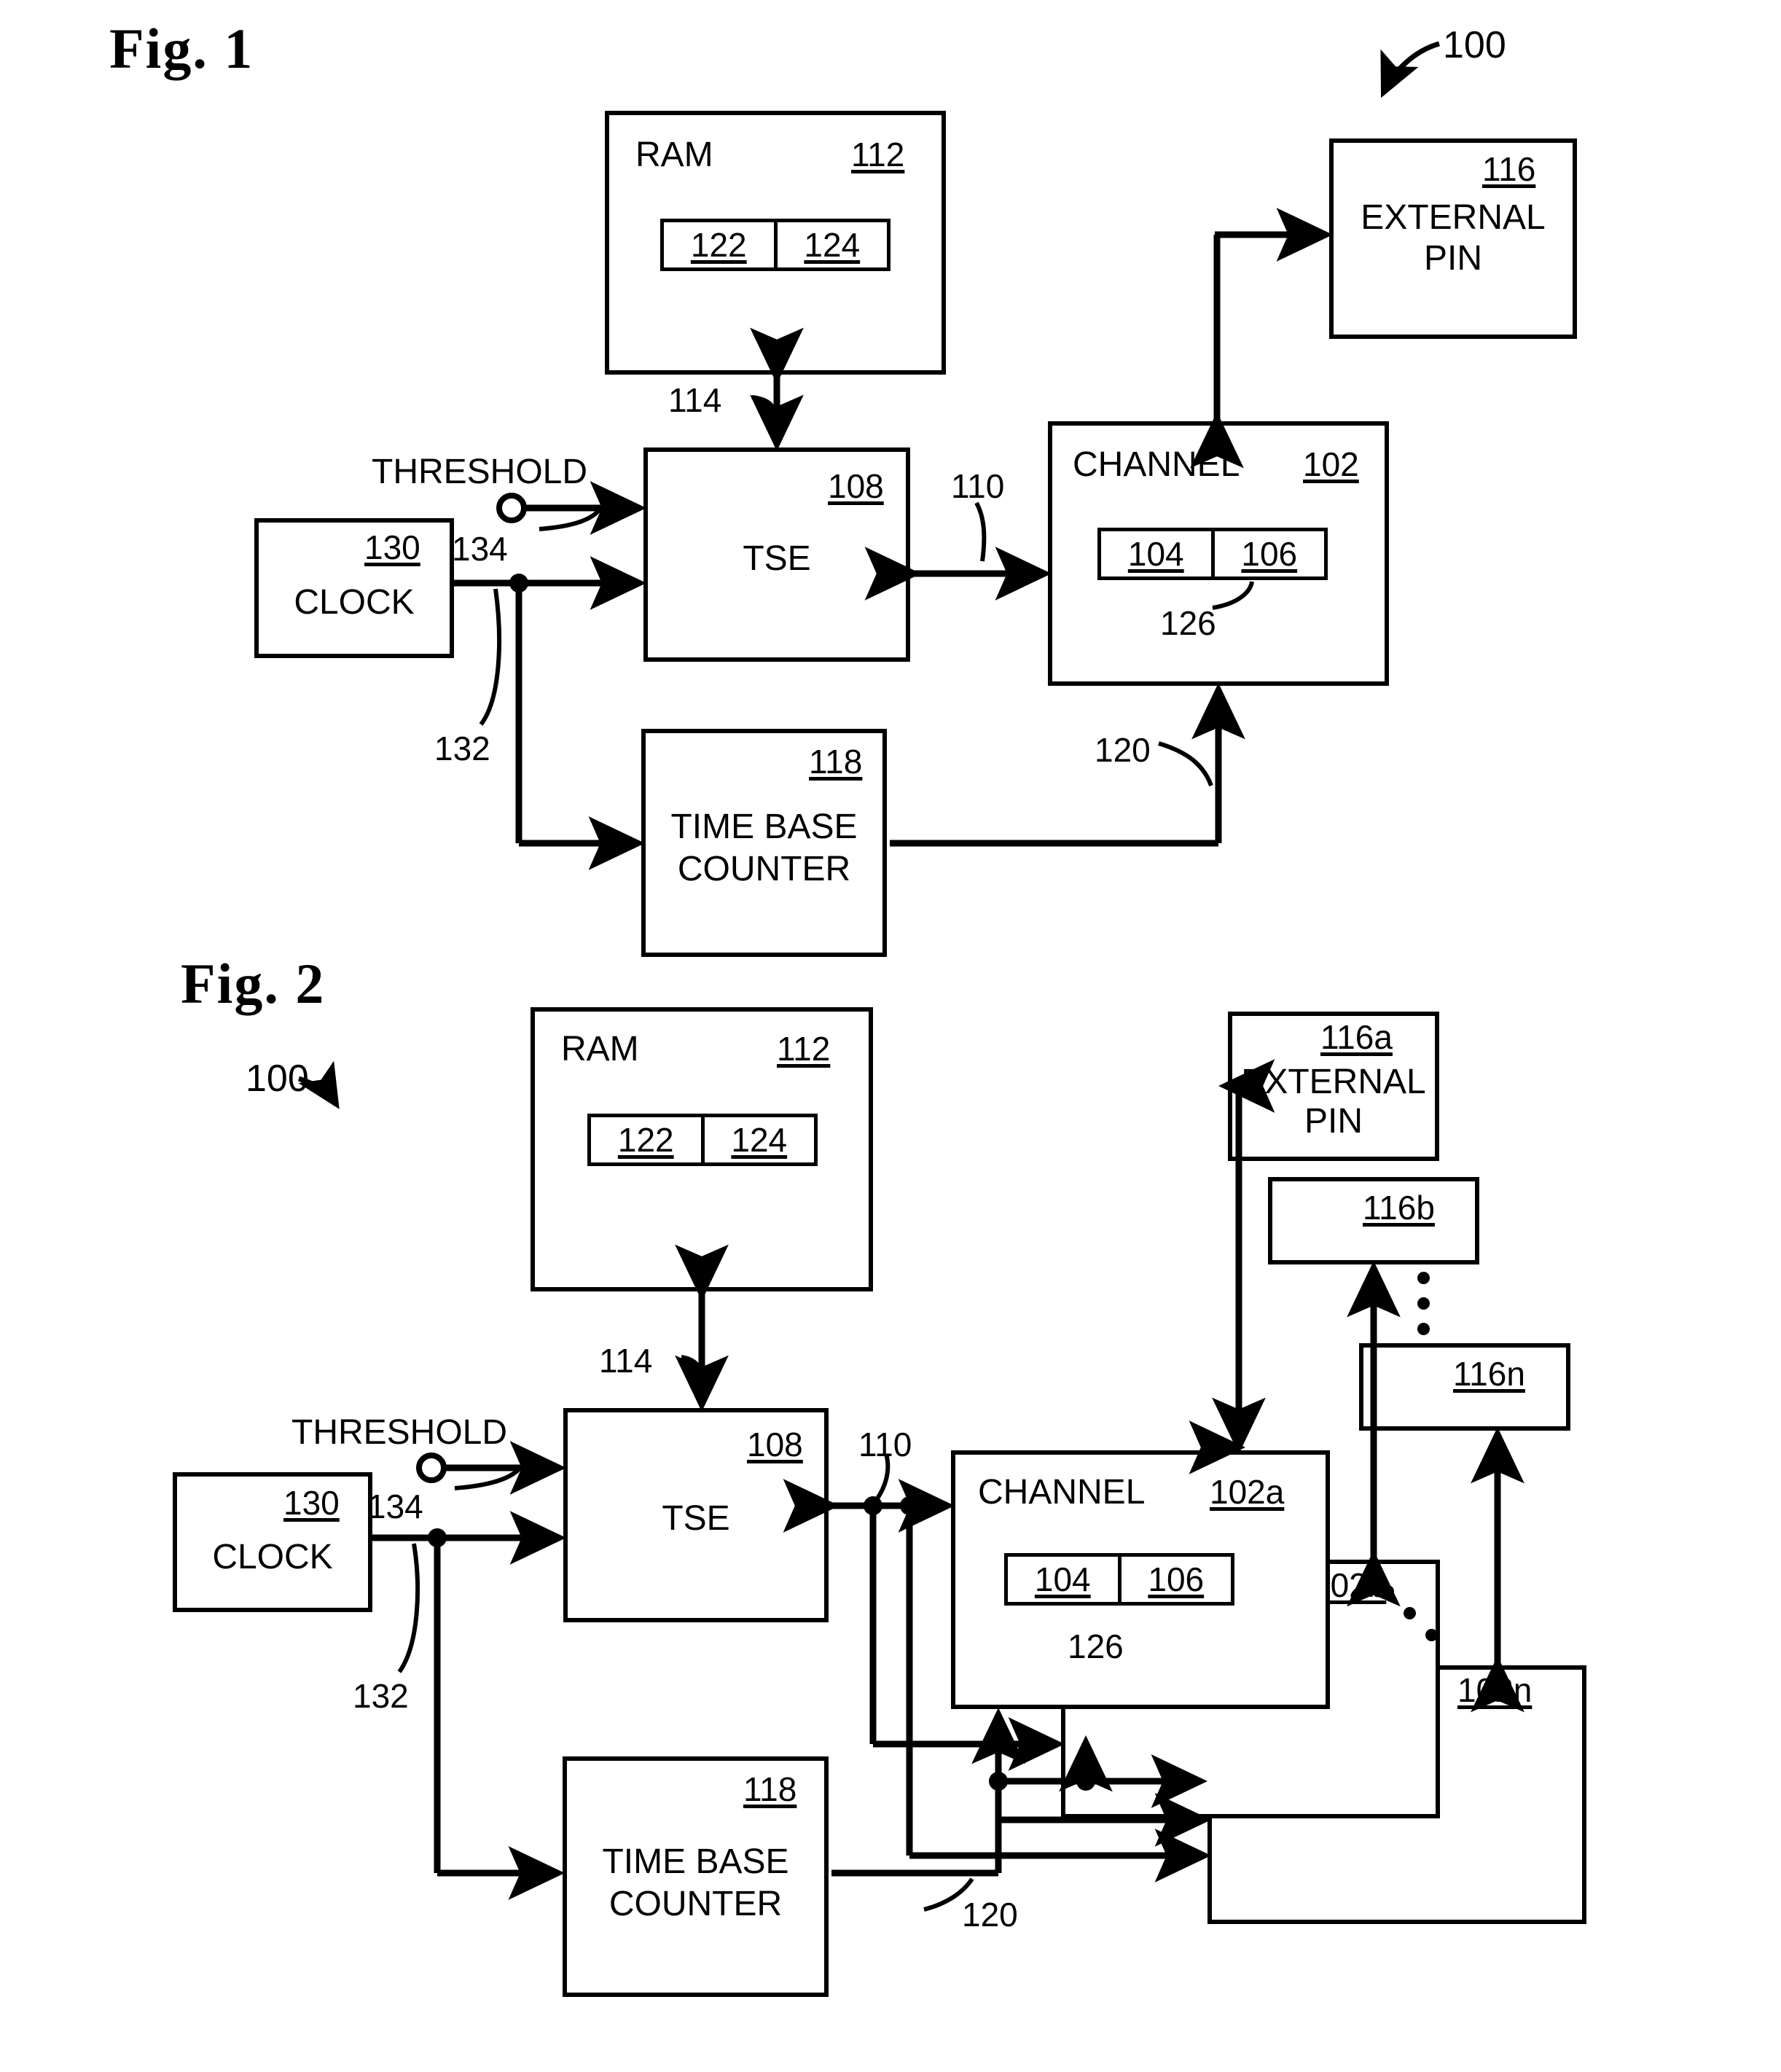 The image size is (1781, 2072). Describe the element at coordinates (770, 1789) in the screenshot. I see `fig2-time-base-counter-ref: 118` at that location.